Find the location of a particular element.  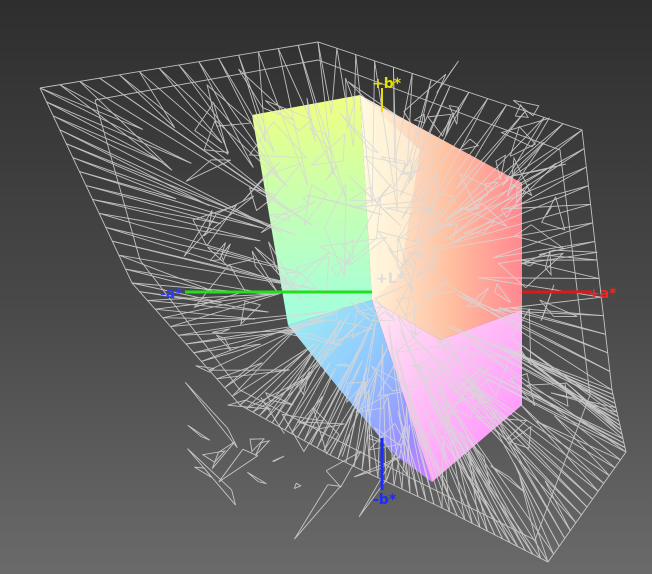

axis-label-minus-b: -b* is located at coordinates (385, 500).